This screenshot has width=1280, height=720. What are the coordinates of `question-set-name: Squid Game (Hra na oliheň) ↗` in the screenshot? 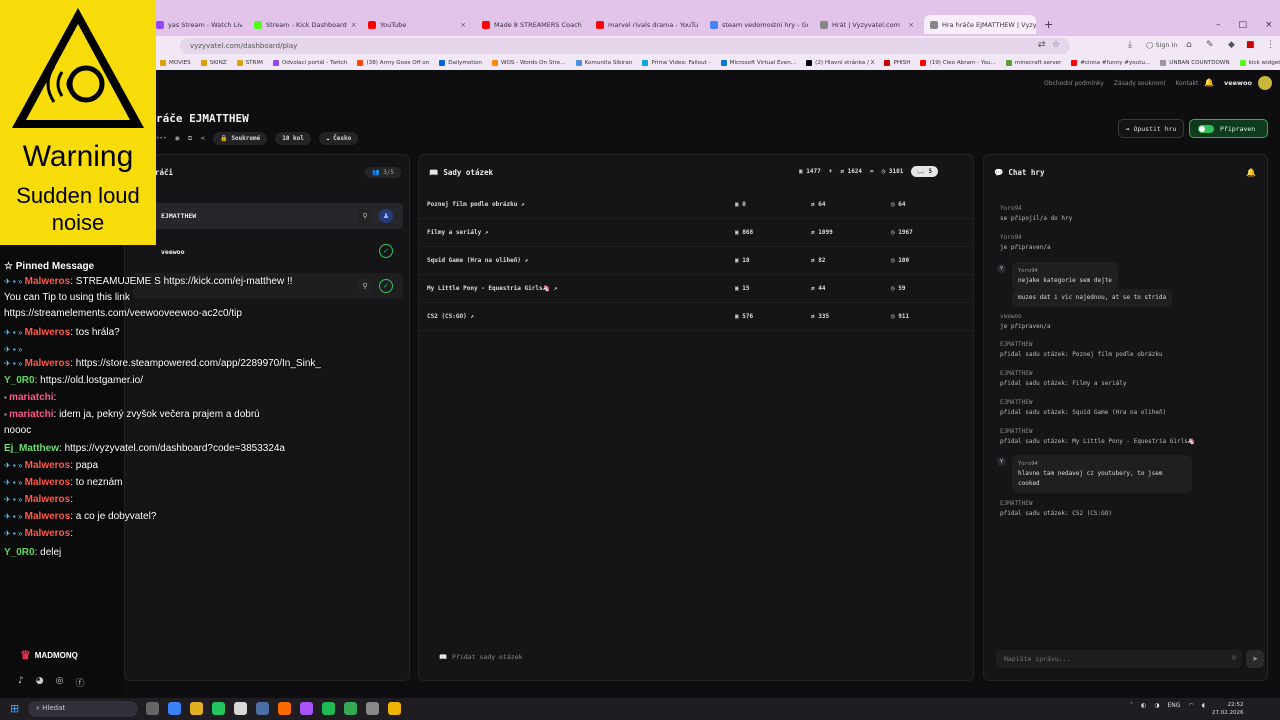 It's located at (477, 260).